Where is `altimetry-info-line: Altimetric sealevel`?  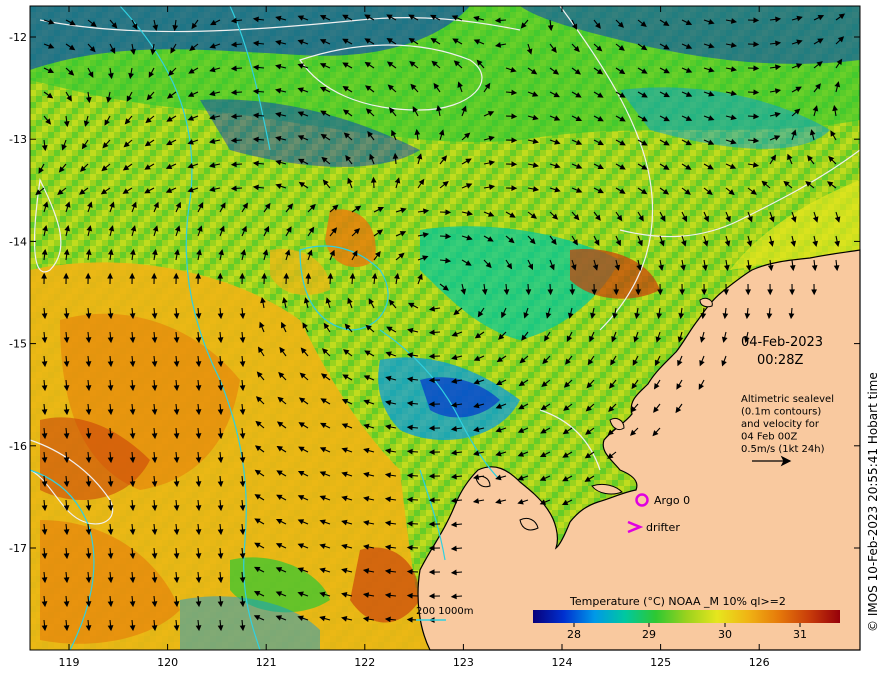
altimetry-info-line: Altimetric sealevel is located at coordinates (787, 399).